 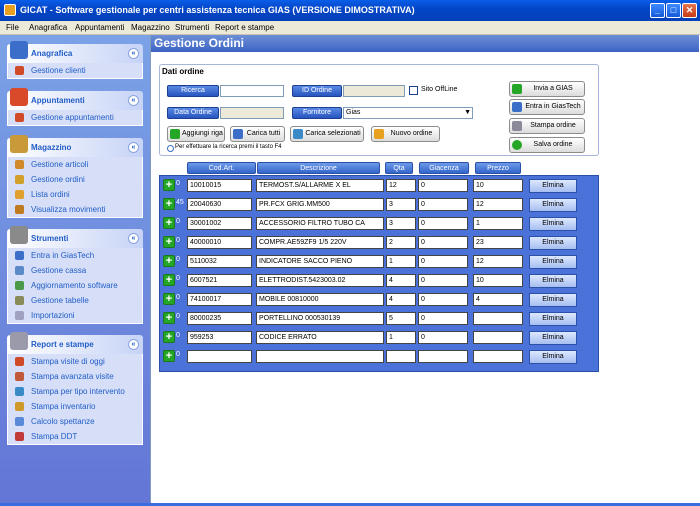 I want to click on column-header-giacenza: Giacenza, so click(x=444, y=168).